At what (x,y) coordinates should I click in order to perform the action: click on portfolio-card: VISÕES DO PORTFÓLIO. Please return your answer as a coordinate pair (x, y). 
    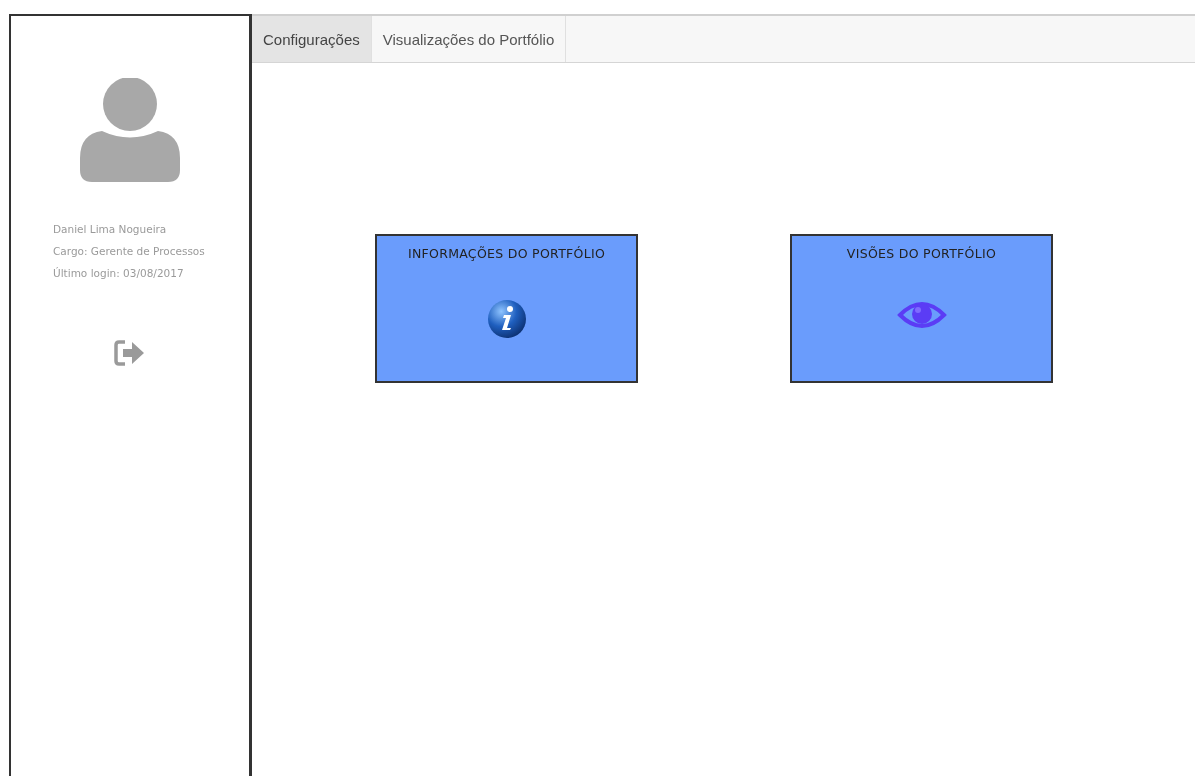
    Looking at the image, I should click on (921, 308).